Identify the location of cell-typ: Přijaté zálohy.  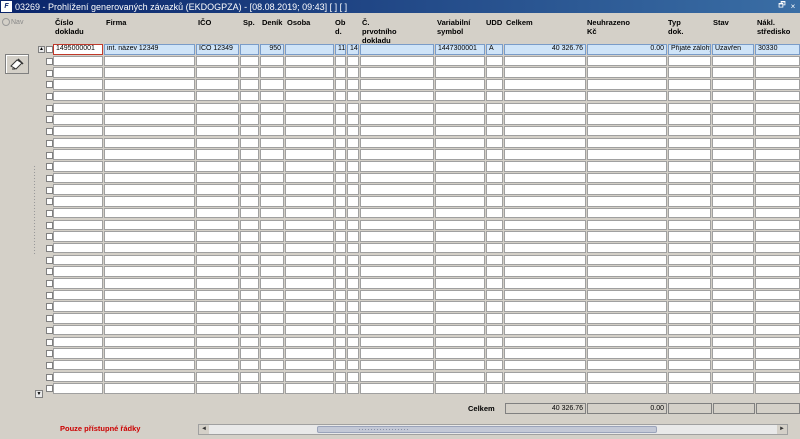
(689, 49).